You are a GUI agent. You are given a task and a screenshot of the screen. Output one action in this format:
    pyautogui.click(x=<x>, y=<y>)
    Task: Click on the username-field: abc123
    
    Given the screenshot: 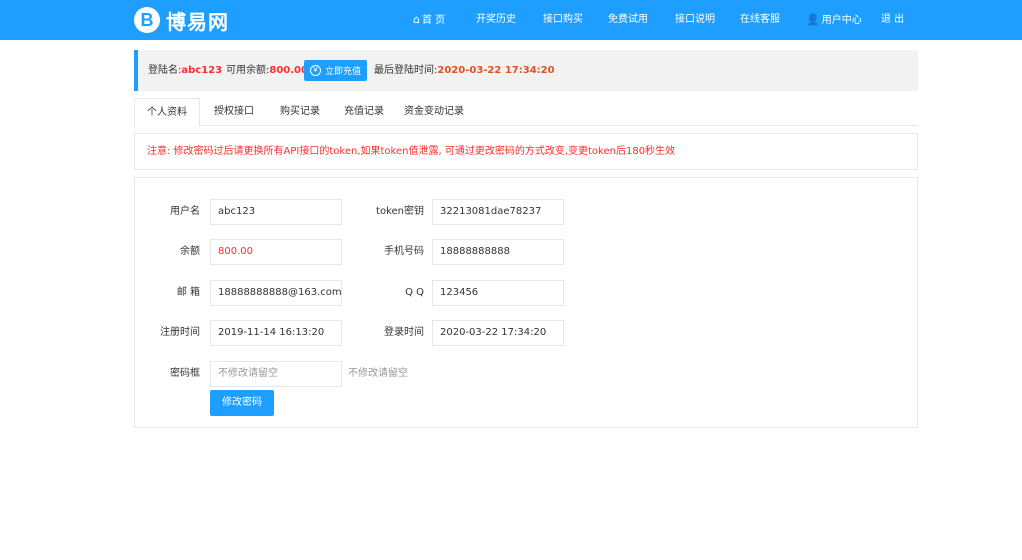 What is the action you would take?
    pyautogui.click(x=276, y=212)
    